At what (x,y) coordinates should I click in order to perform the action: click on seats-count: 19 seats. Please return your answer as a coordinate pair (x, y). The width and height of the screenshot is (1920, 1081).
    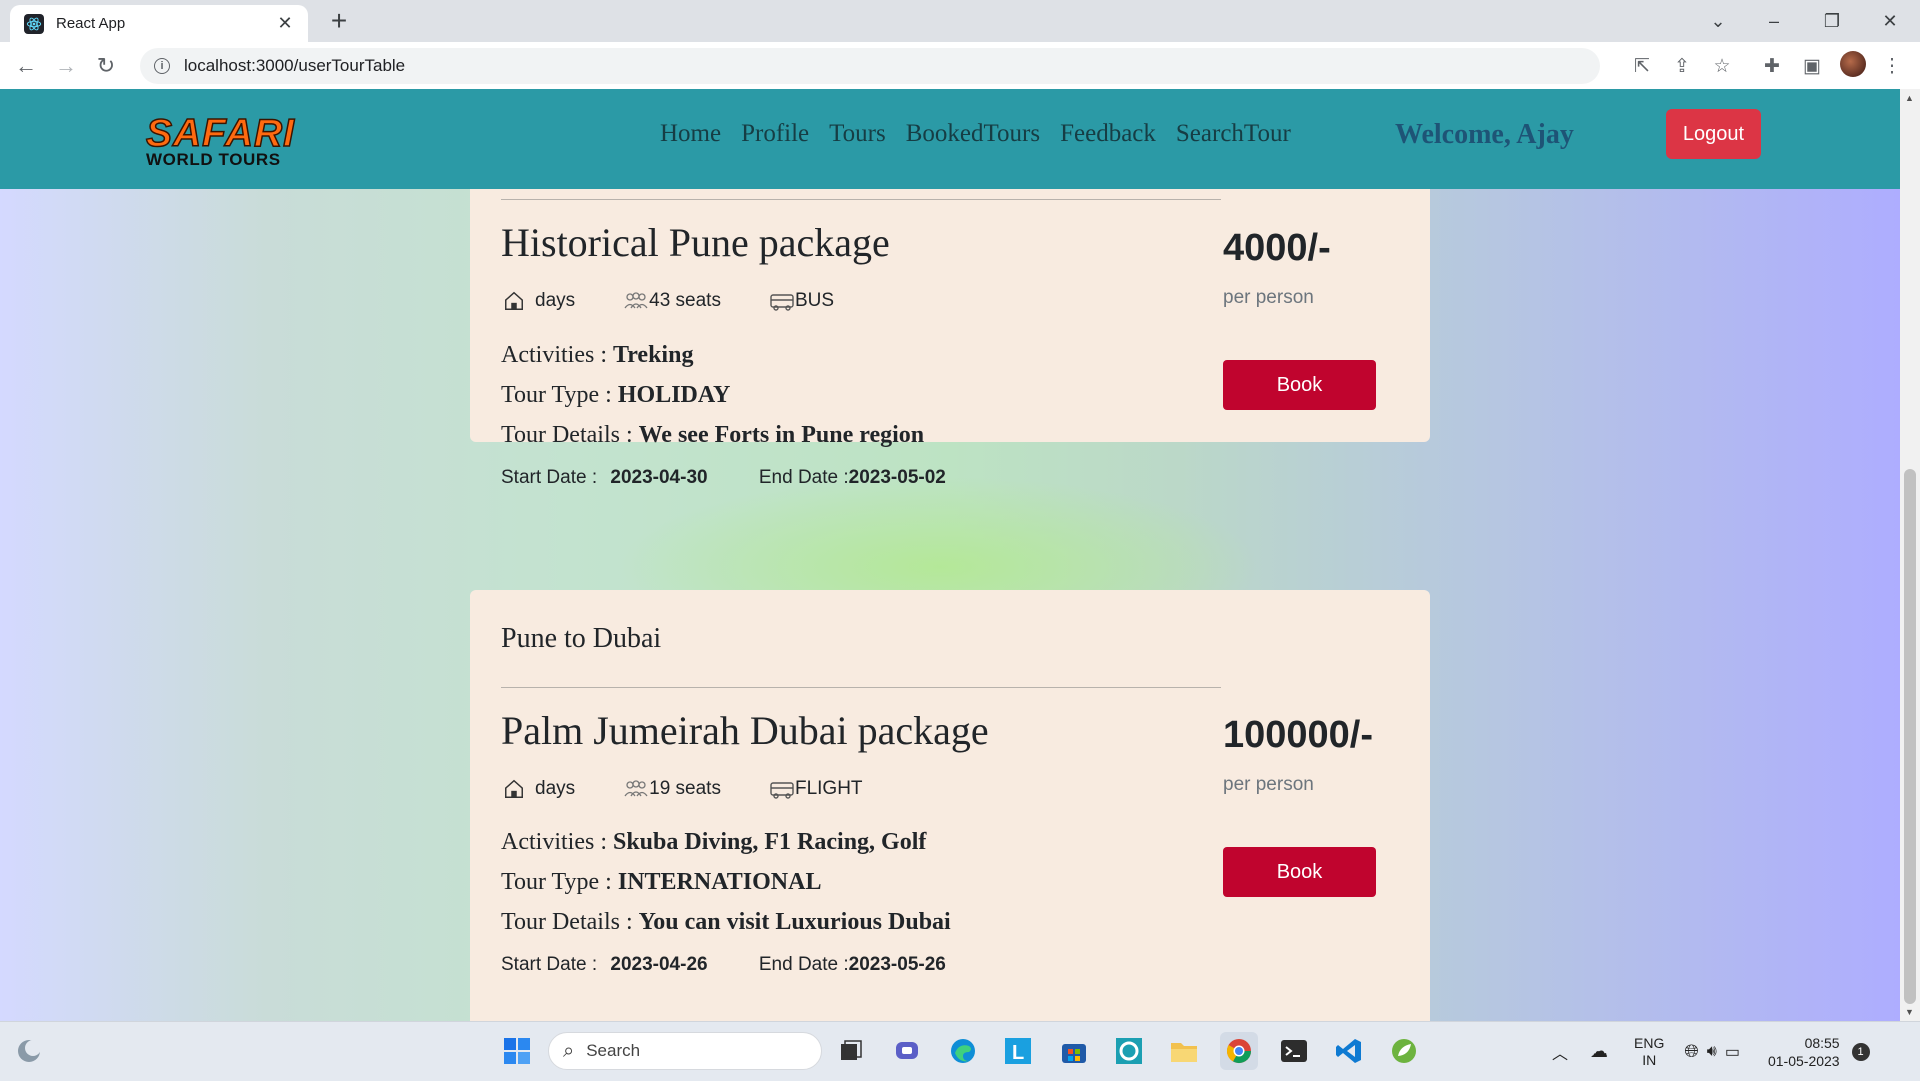
    Looking at the image, I should click on (685, 788).